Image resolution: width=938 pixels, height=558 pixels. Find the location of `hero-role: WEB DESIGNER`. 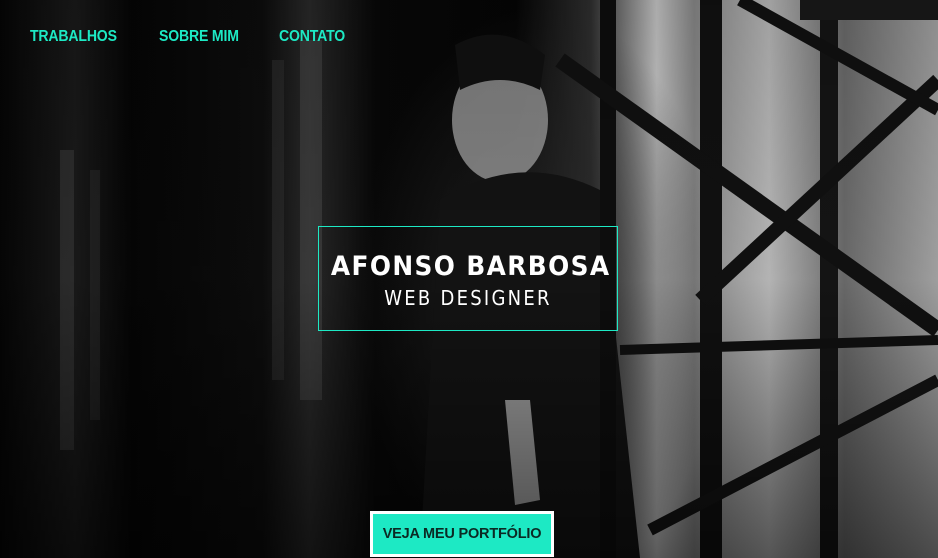

hero-role: WEB DESIGNER is located at coordinates (468, 298).